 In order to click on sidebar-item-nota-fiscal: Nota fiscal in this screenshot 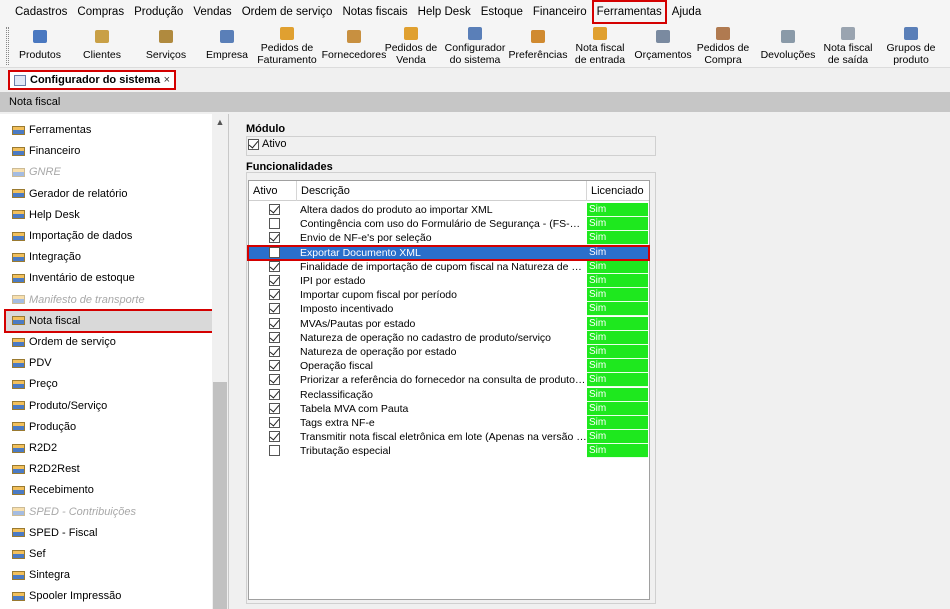, I will do `click(109, 320)`.